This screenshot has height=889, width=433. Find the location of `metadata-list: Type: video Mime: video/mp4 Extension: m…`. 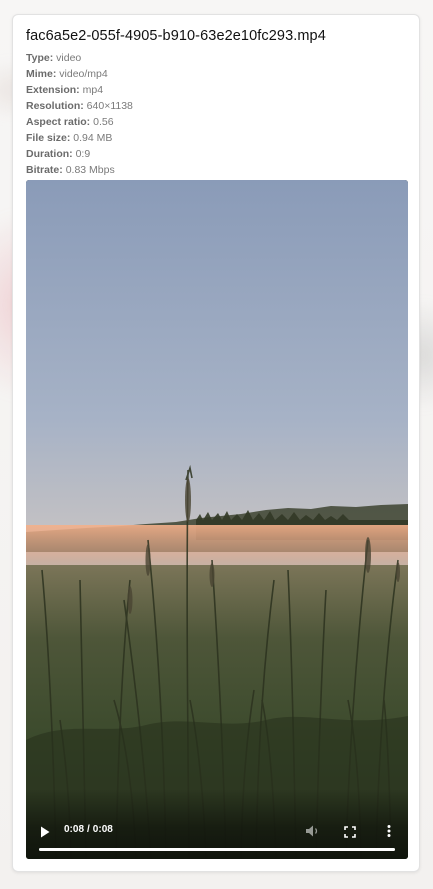

metadata-list: Type: video Mime: video/mp4 Extension: m… is located at coordinates (79, 114).